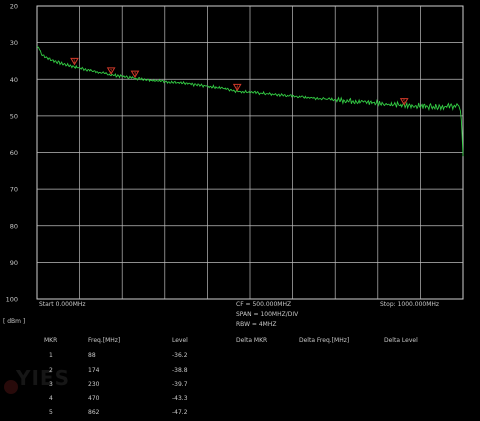 This screenshot has height=421, width=480. What do you see at coordinates (14, 321) in the screenshot?
I see `y-unit-label: [ dBm ]` at bounding box center [14, 321].